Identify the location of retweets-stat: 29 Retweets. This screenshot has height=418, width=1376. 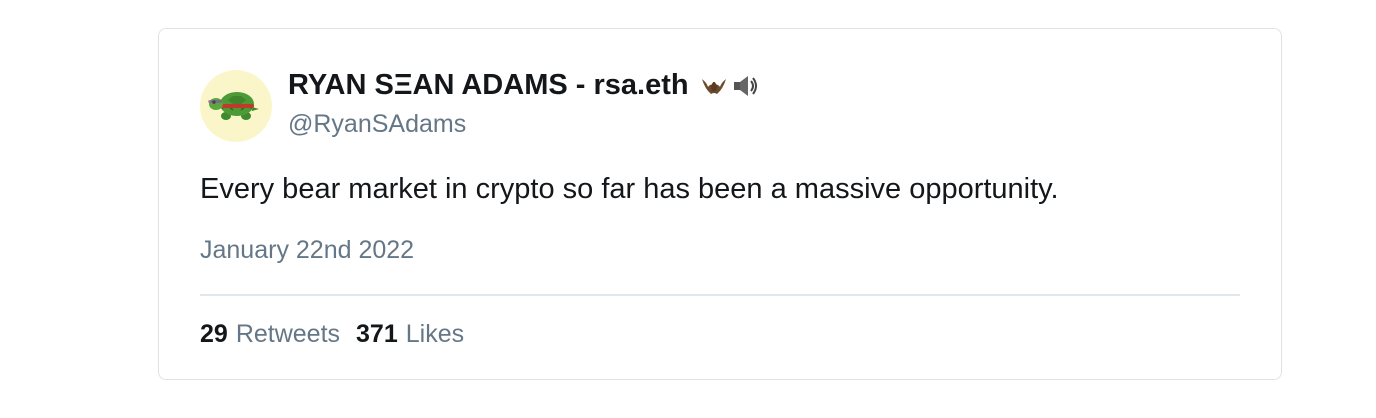
(270, 334).